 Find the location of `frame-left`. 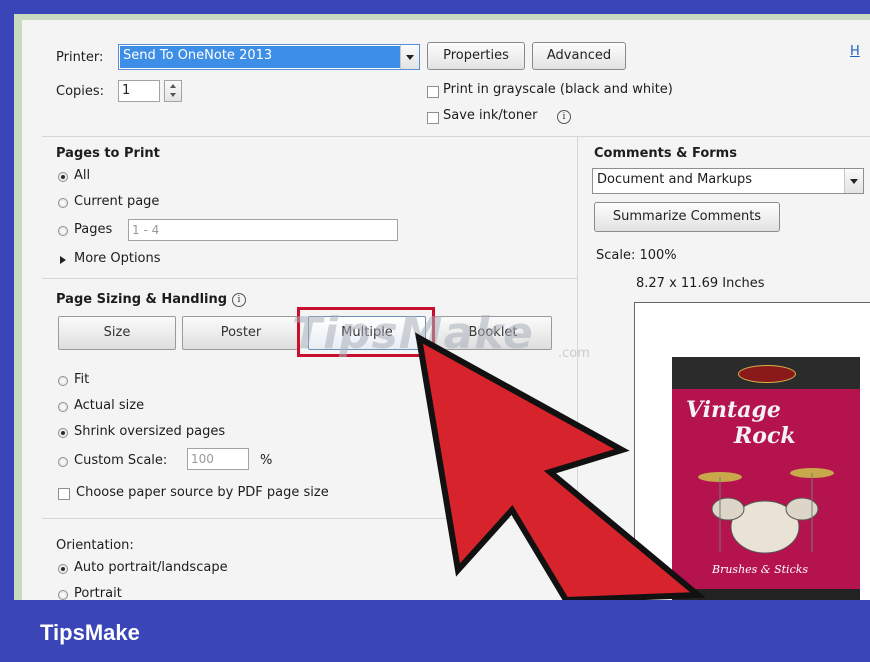

frame-left is located at coordinates (7, 331).